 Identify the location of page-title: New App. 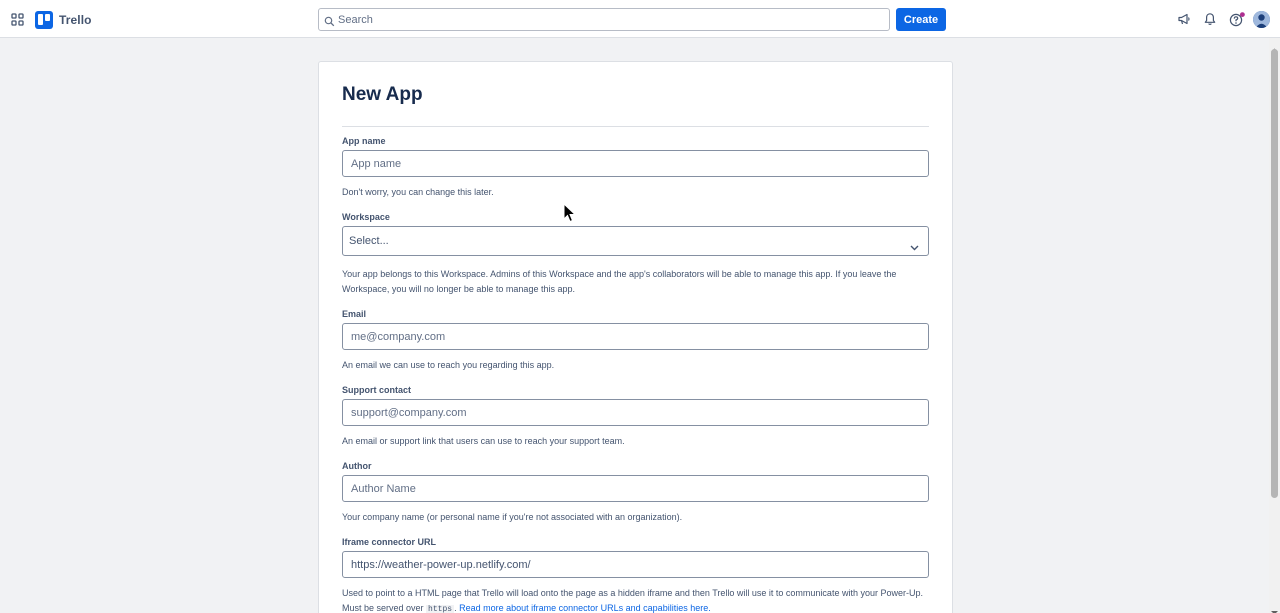
(382, 94).